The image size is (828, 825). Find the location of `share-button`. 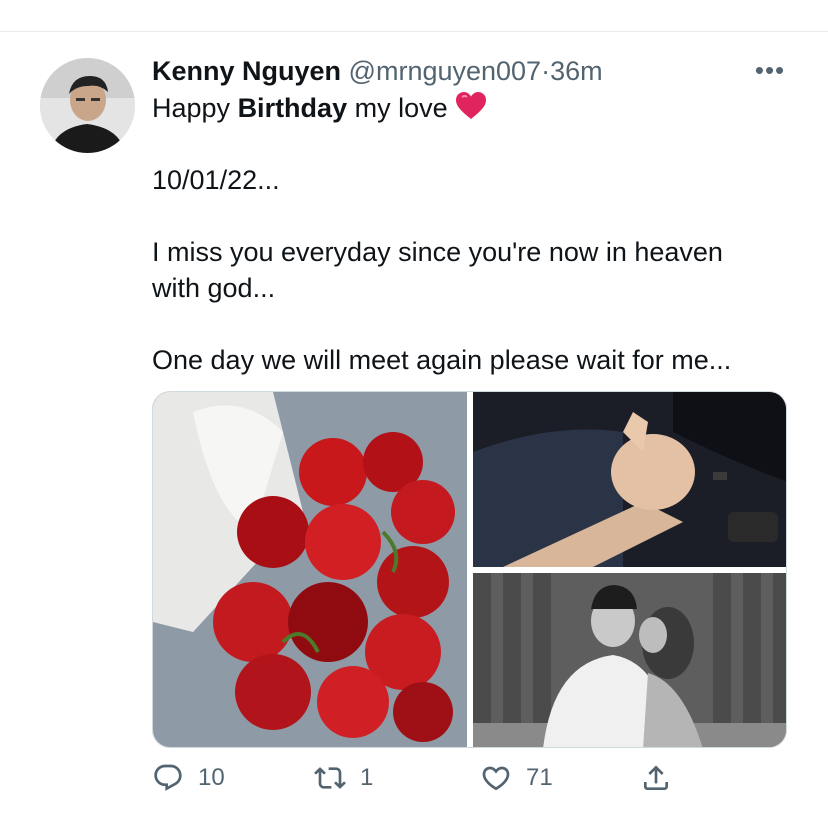

share-button is located at coordinates (656, 778).